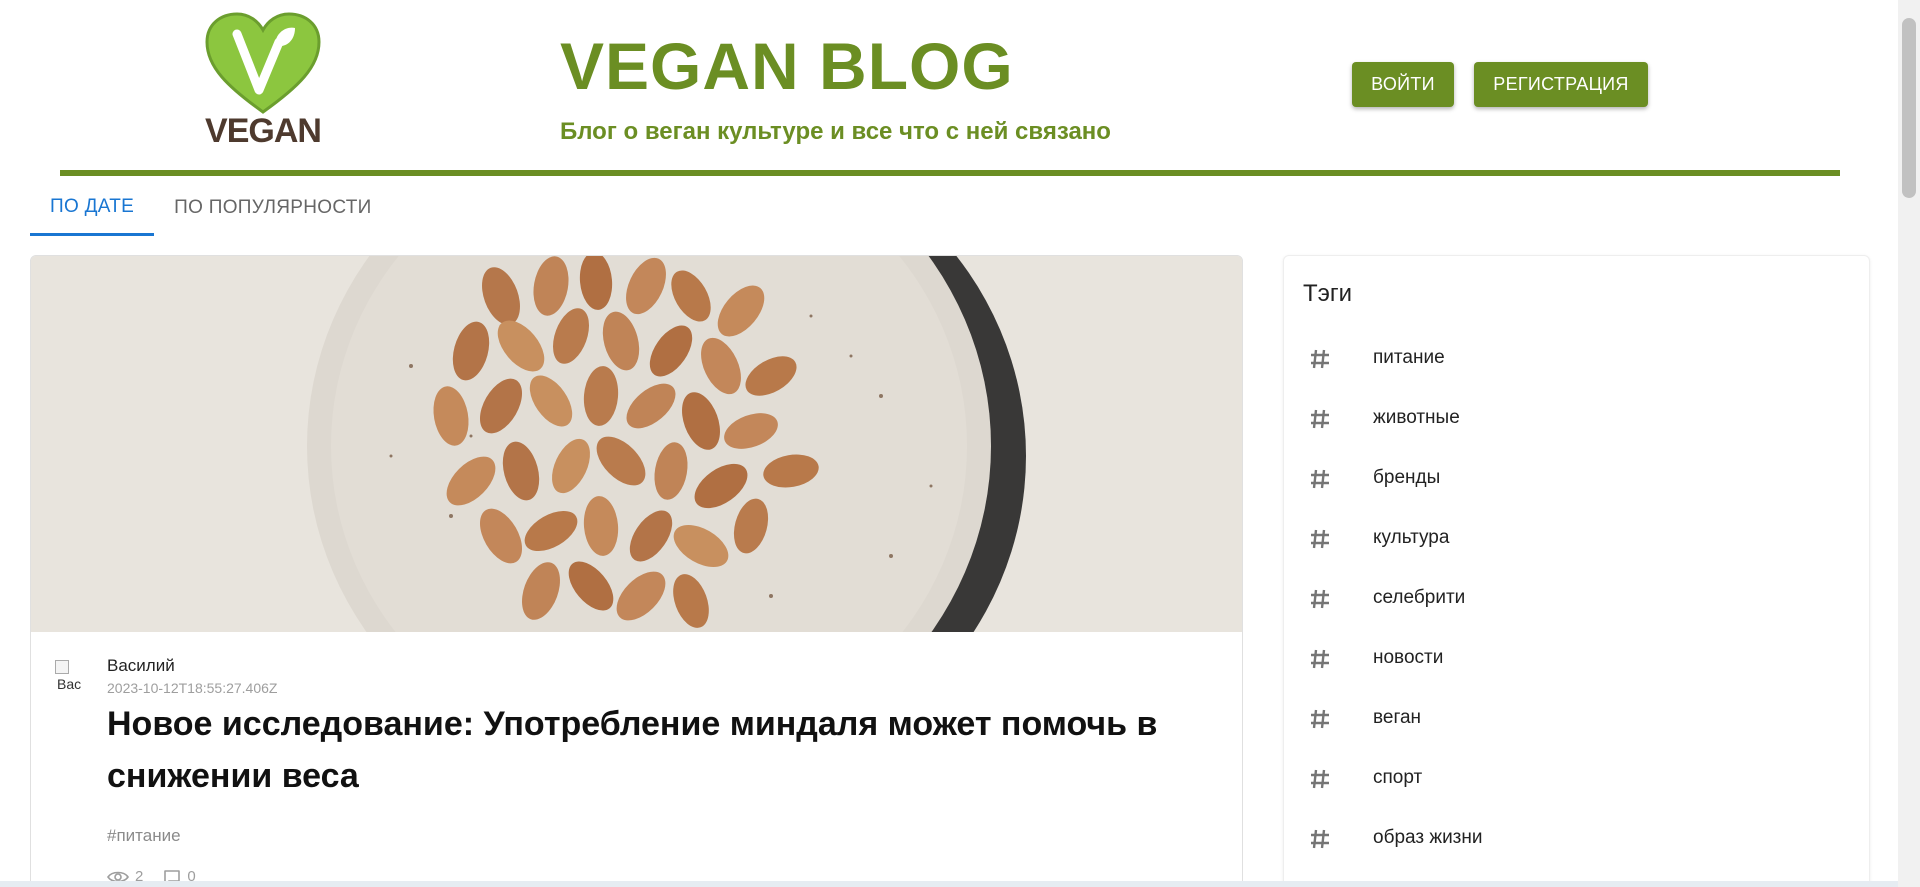 Image resolution: width=1920 pixels, height=887 pixels. I want to click on tag-label: спорт, so click(1398, 777).